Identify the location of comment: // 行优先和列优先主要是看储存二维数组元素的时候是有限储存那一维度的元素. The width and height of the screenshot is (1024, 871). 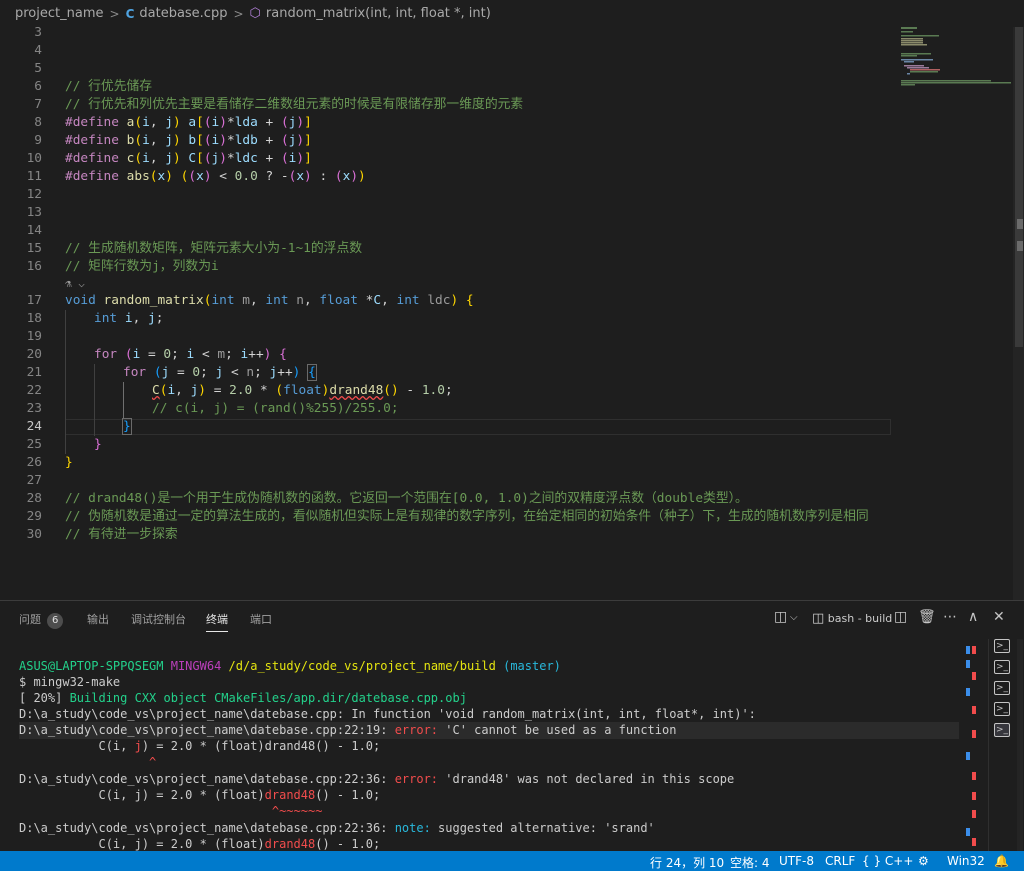
(294, 104).